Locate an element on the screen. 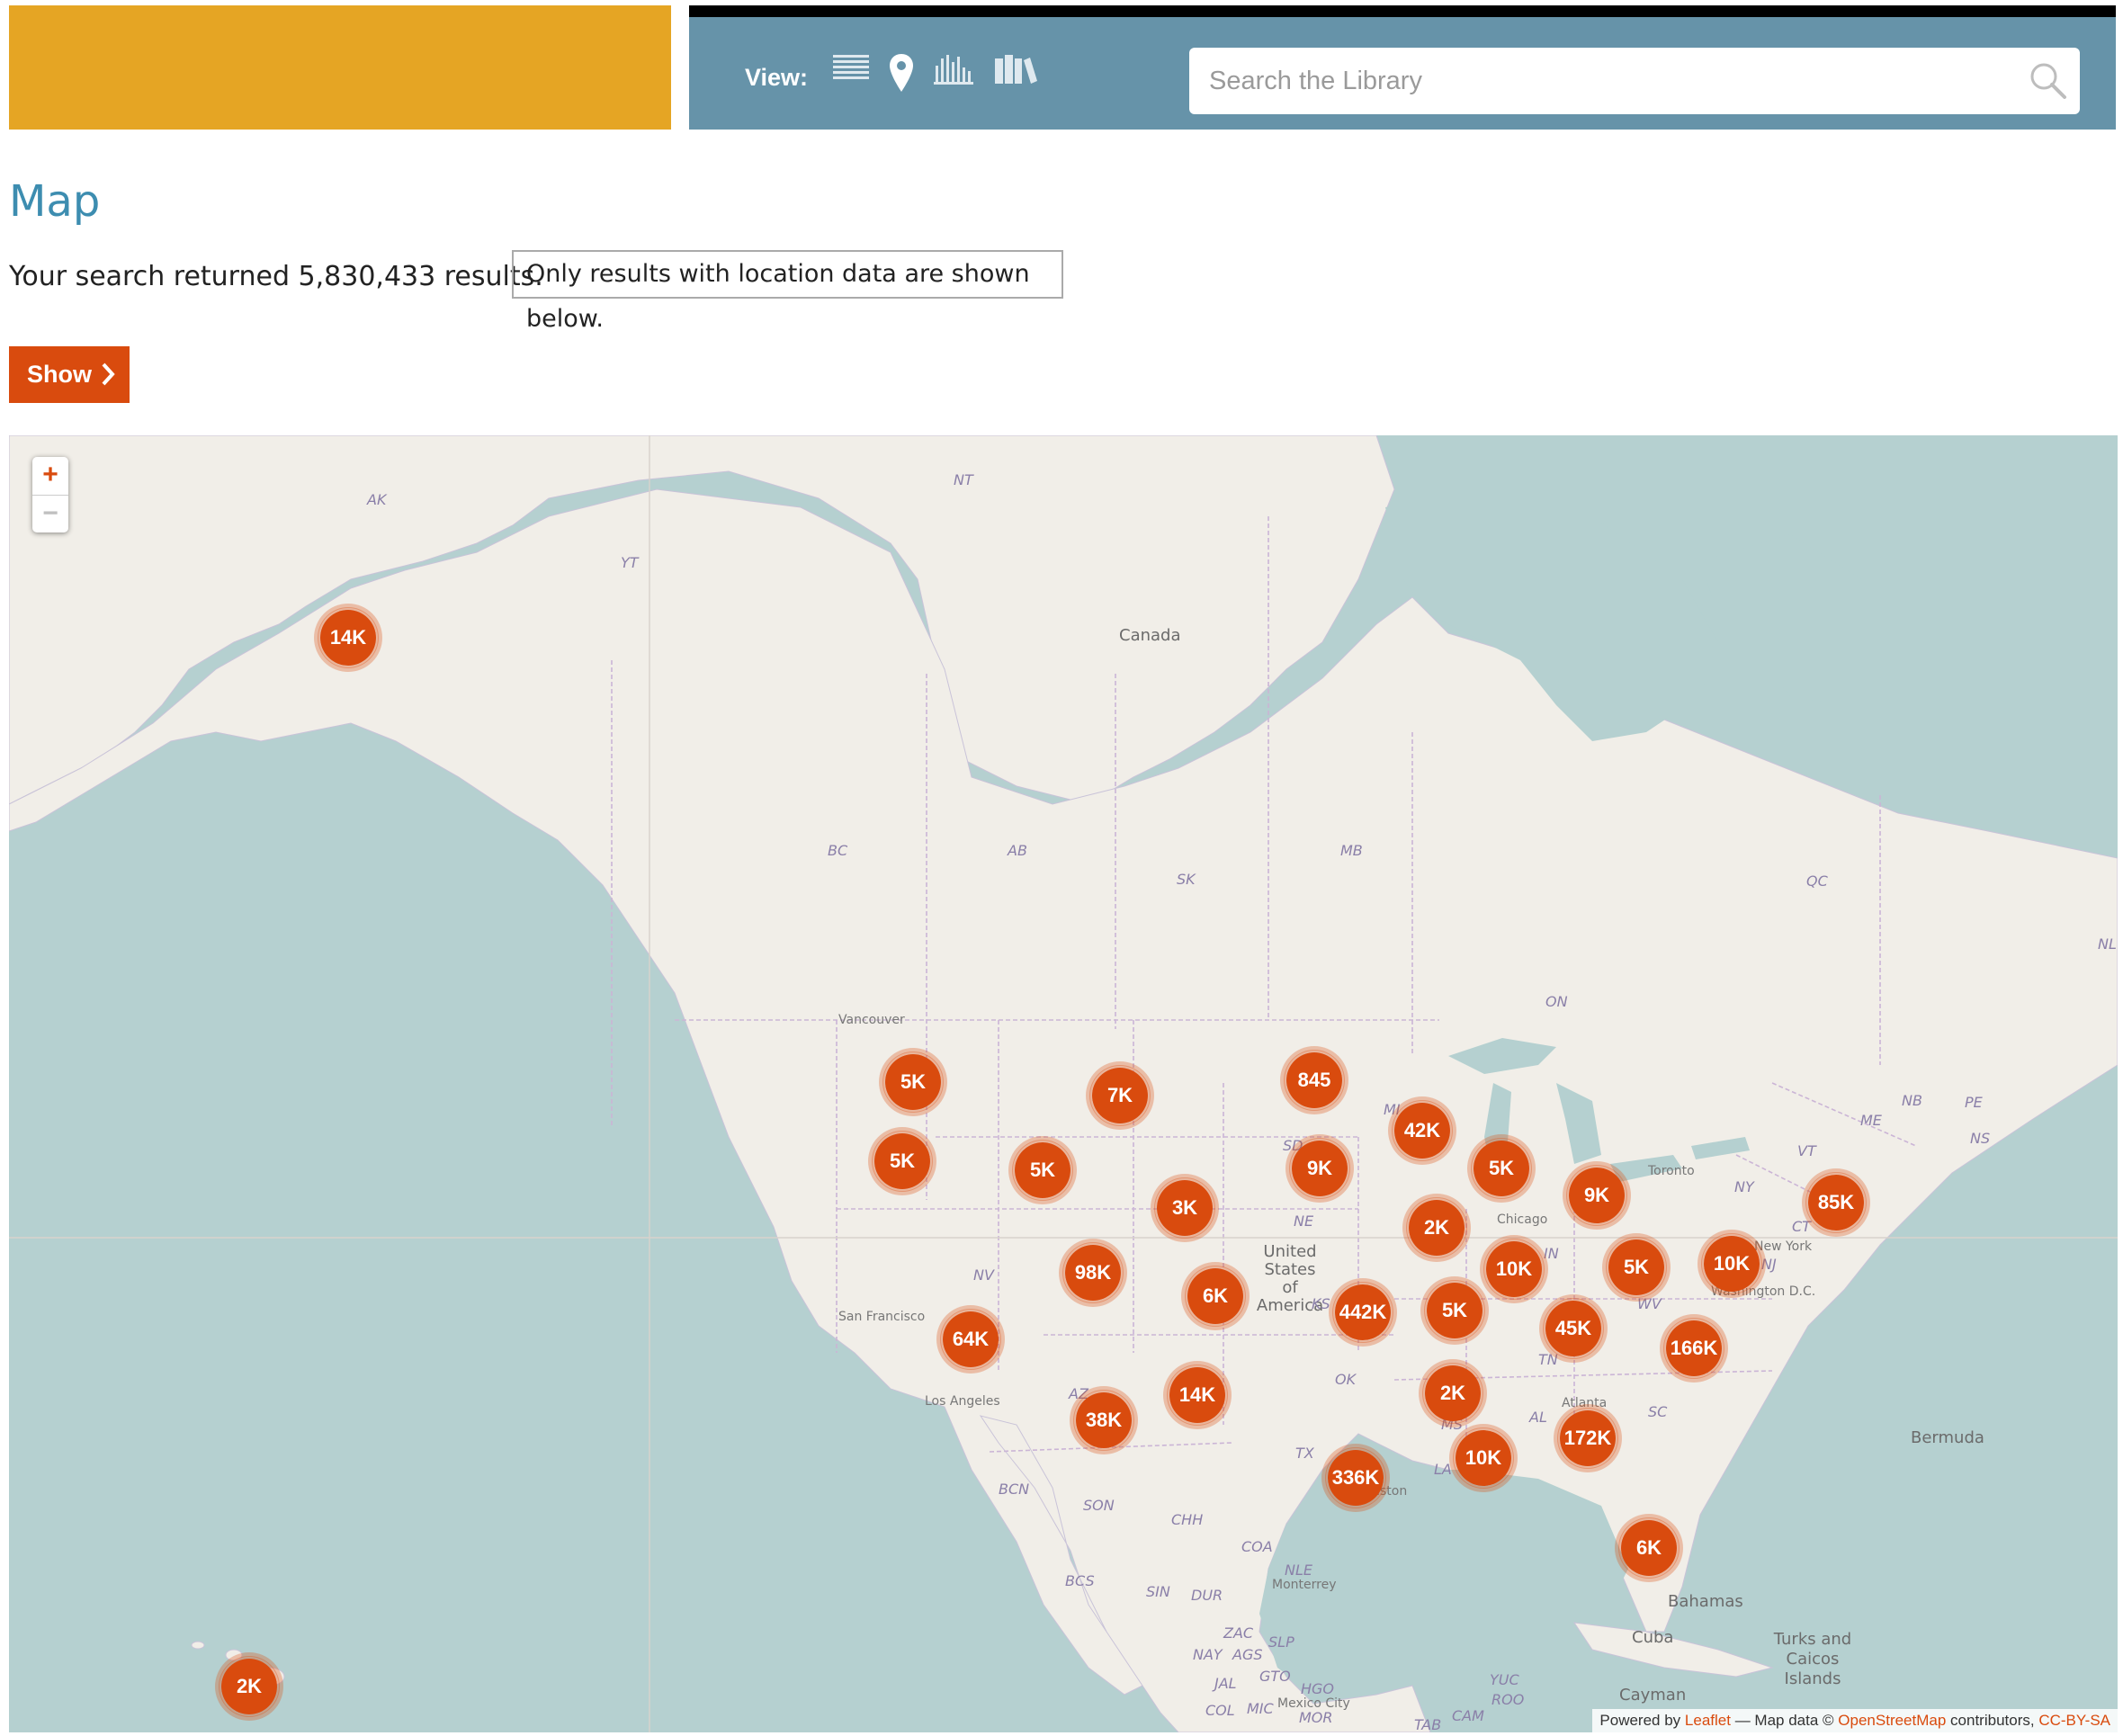 This screenshot has height=1736, width=2123. map-label-cam: CAM is located at coordinates (1468, 1715).